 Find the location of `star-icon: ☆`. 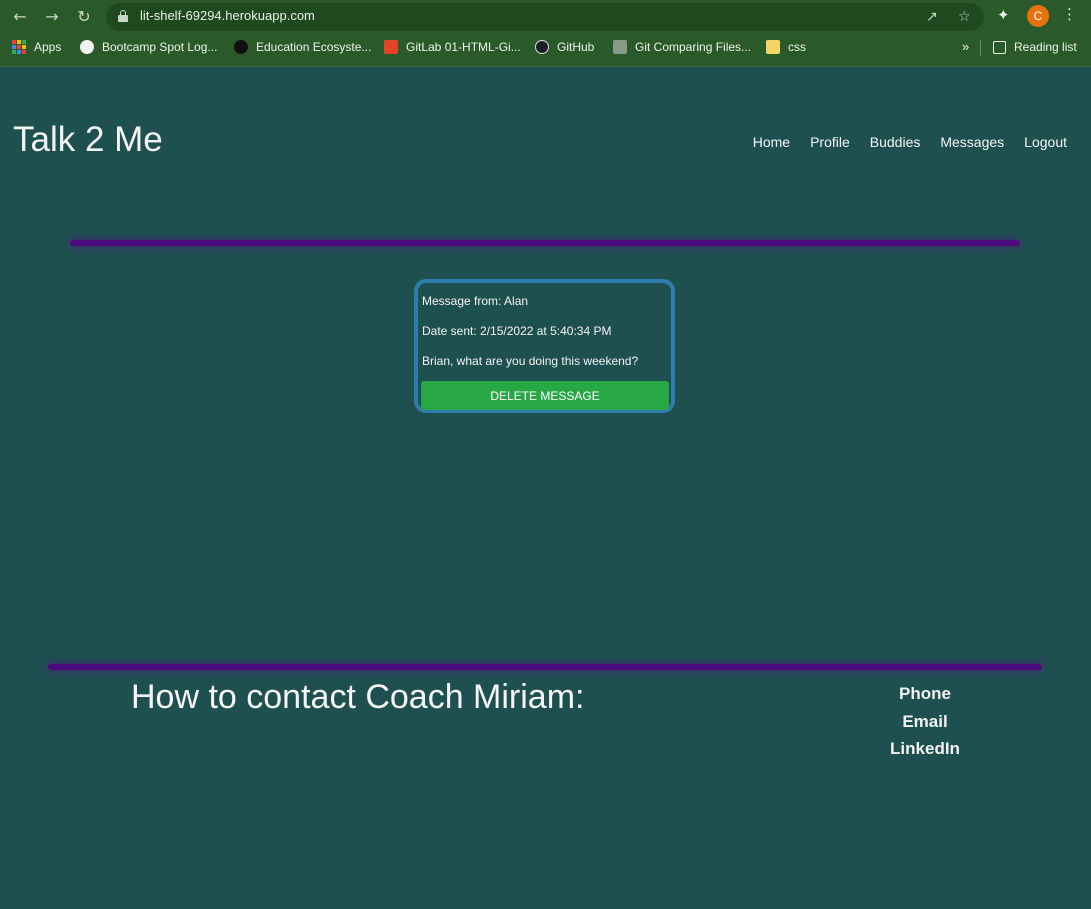

star-icon: ☆ is located at coordinates (964, 17).